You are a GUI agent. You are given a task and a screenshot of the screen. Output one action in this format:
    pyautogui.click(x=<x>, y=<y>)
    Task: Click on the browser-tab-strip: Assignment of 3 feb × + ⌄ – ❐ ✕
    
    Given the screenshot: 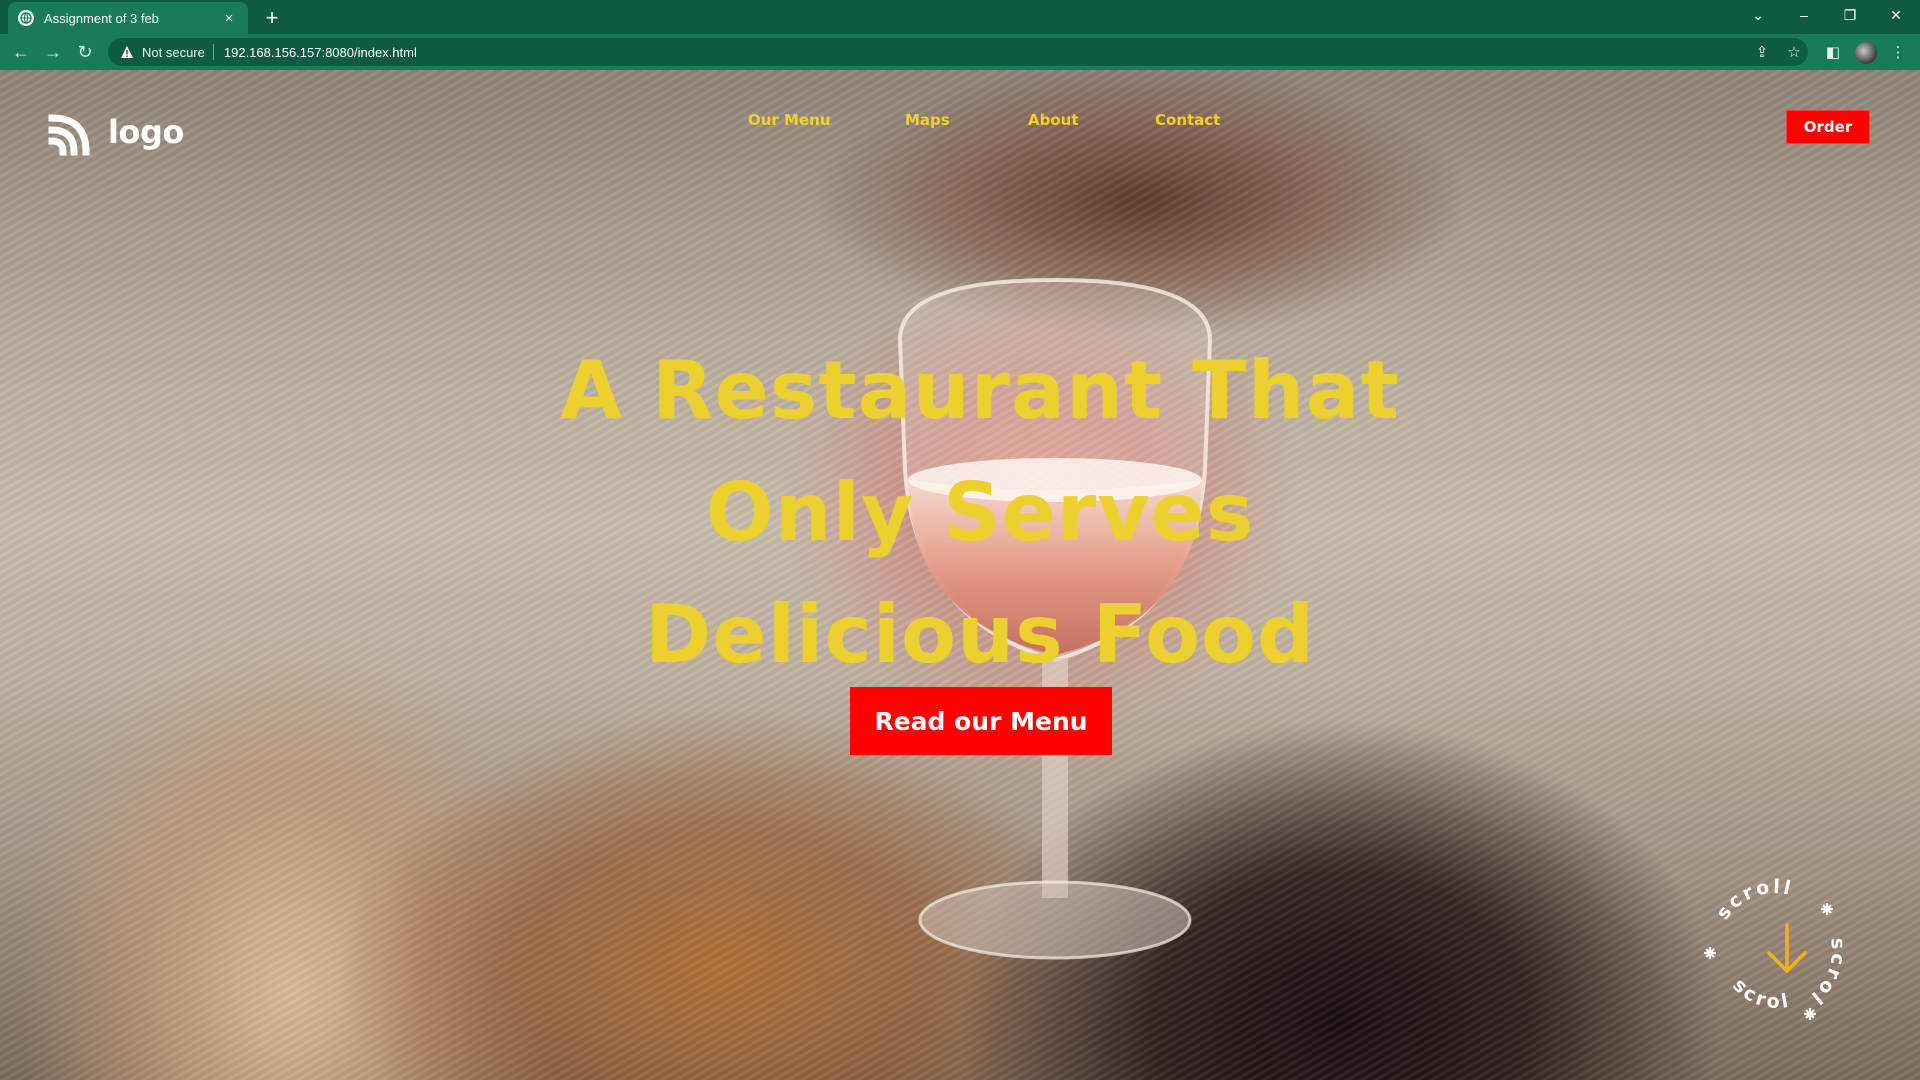 What is the action you would take?
    pyautogui.click(x=960, y=17)
    